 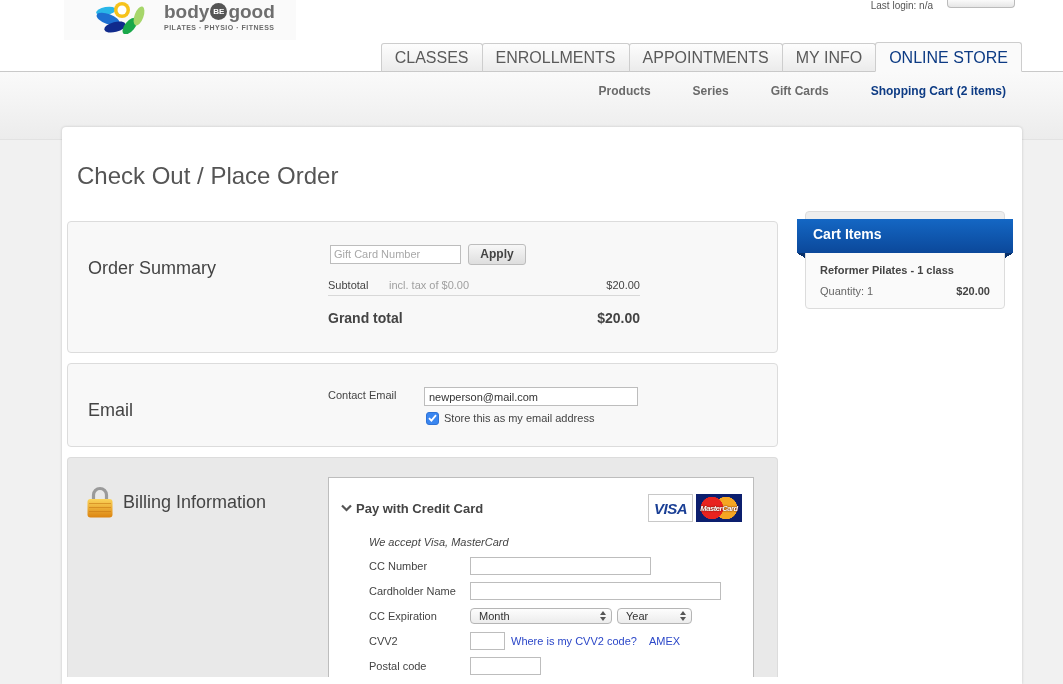 What do you see at coordinates (541, 616) in the screenshot?
I see `dropdown: Month` at bounding box center [541, 616].